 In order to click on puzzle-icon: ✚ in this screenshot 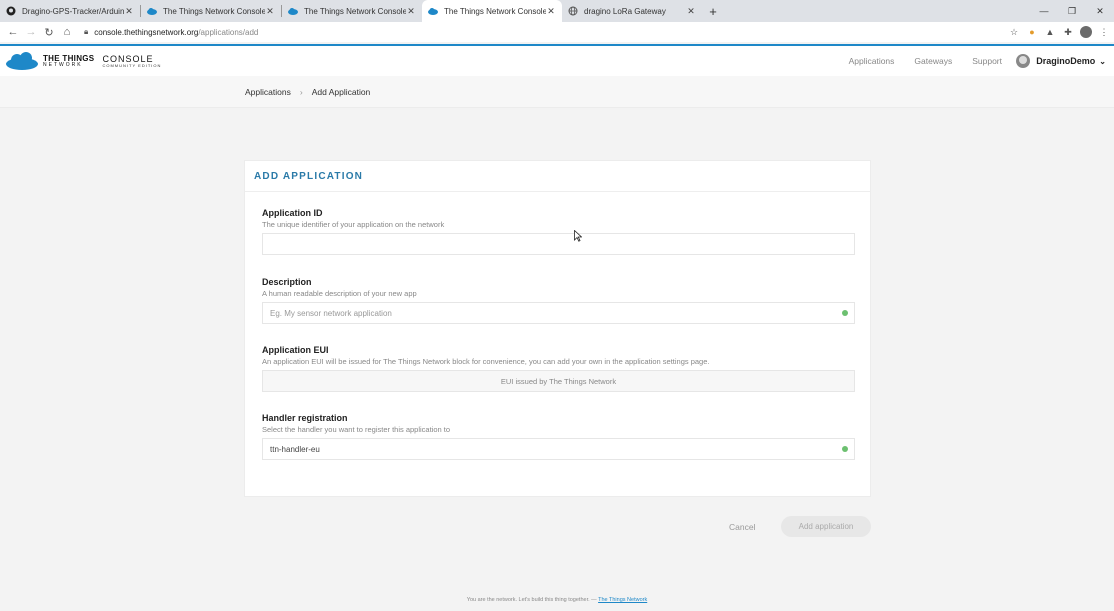, I will do `click(1068, 32)`.